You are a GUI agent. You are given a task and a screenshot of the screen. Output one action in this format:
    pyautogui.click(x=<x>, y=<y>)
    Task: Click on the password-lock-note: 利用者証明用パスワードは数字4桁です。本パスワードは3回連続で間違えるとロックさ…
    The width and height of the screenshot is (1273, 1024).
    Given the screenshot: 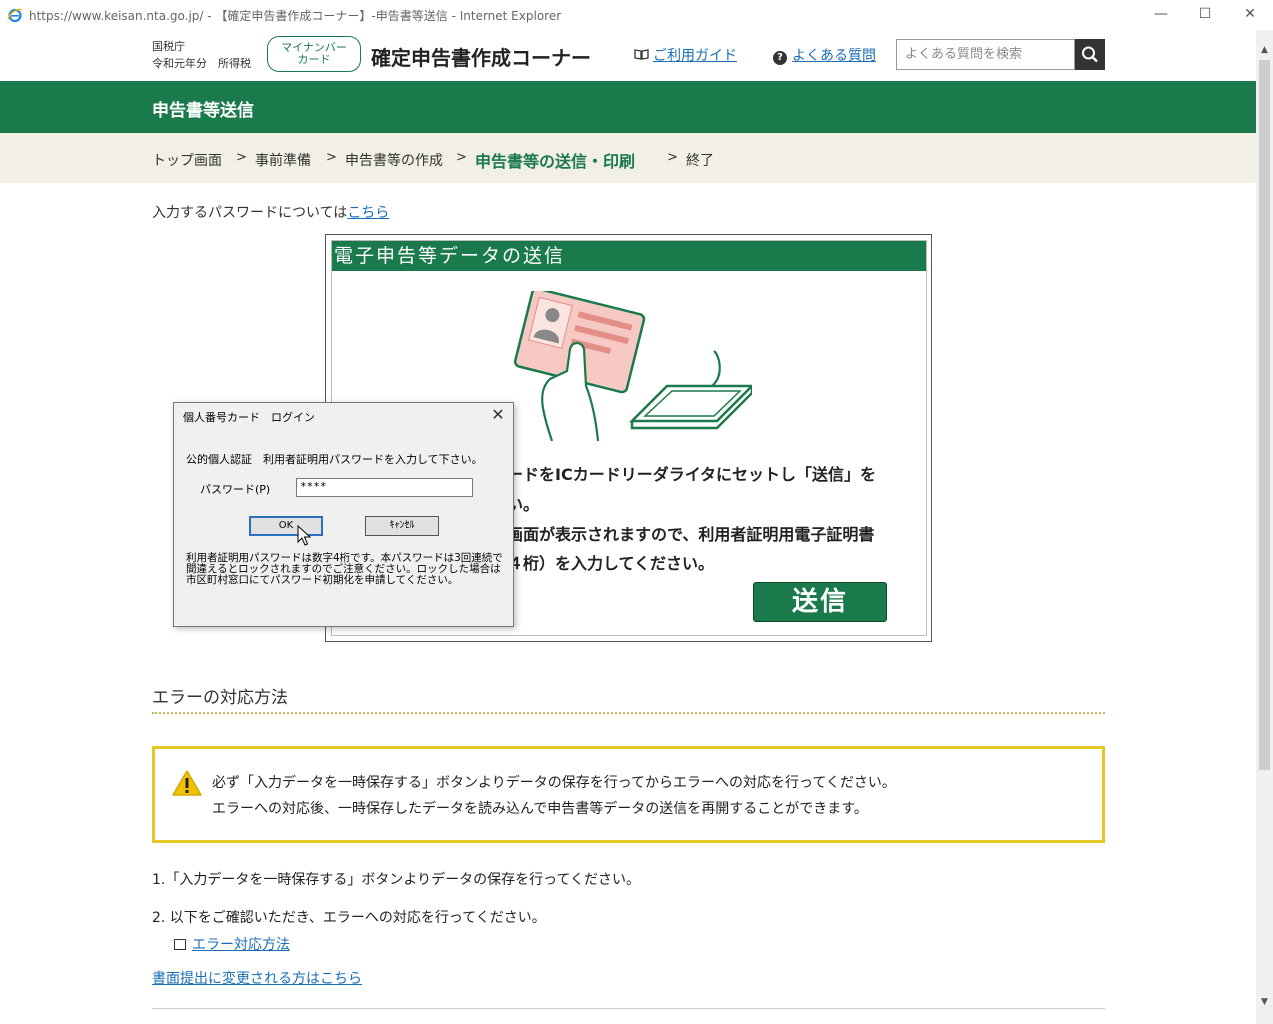 What is the action you would take?
    pyautogui.click(x=344, y=569)
    